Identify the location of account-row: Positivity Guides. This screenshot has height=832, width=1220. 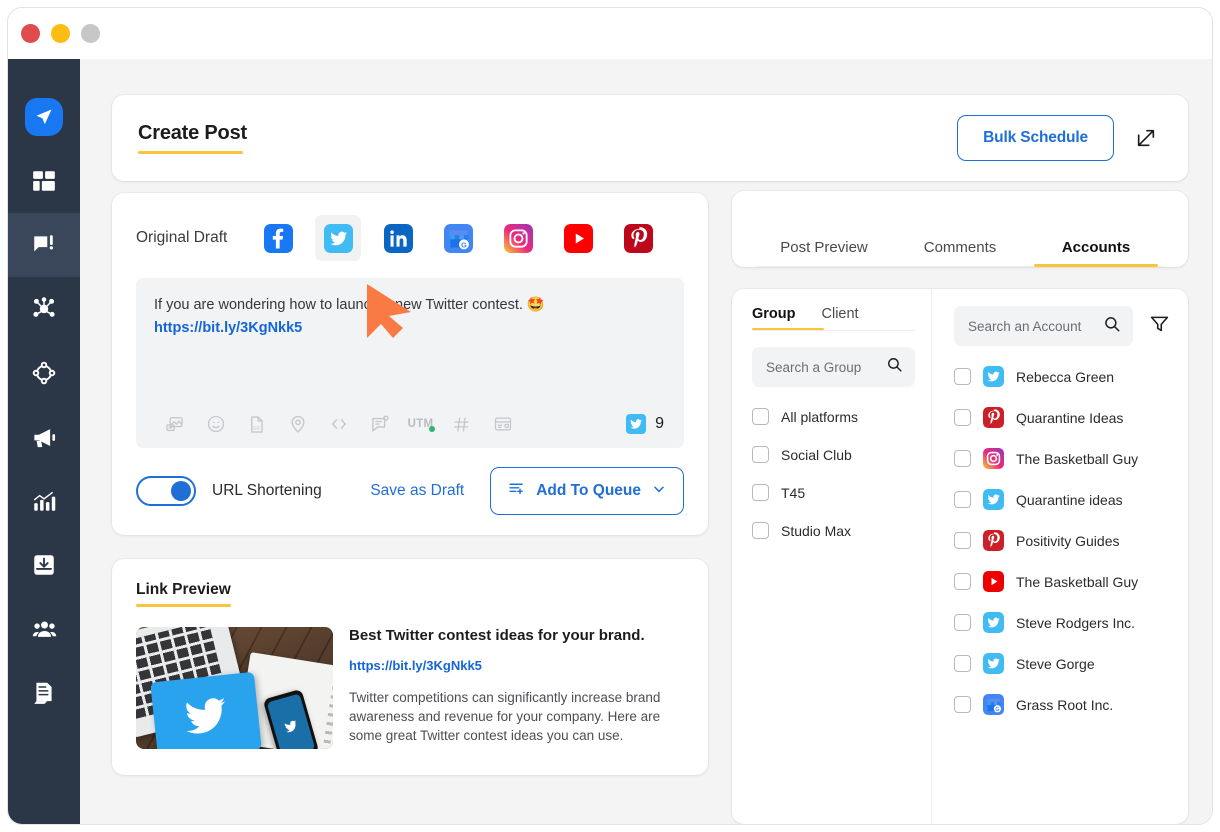
(1062, 540).